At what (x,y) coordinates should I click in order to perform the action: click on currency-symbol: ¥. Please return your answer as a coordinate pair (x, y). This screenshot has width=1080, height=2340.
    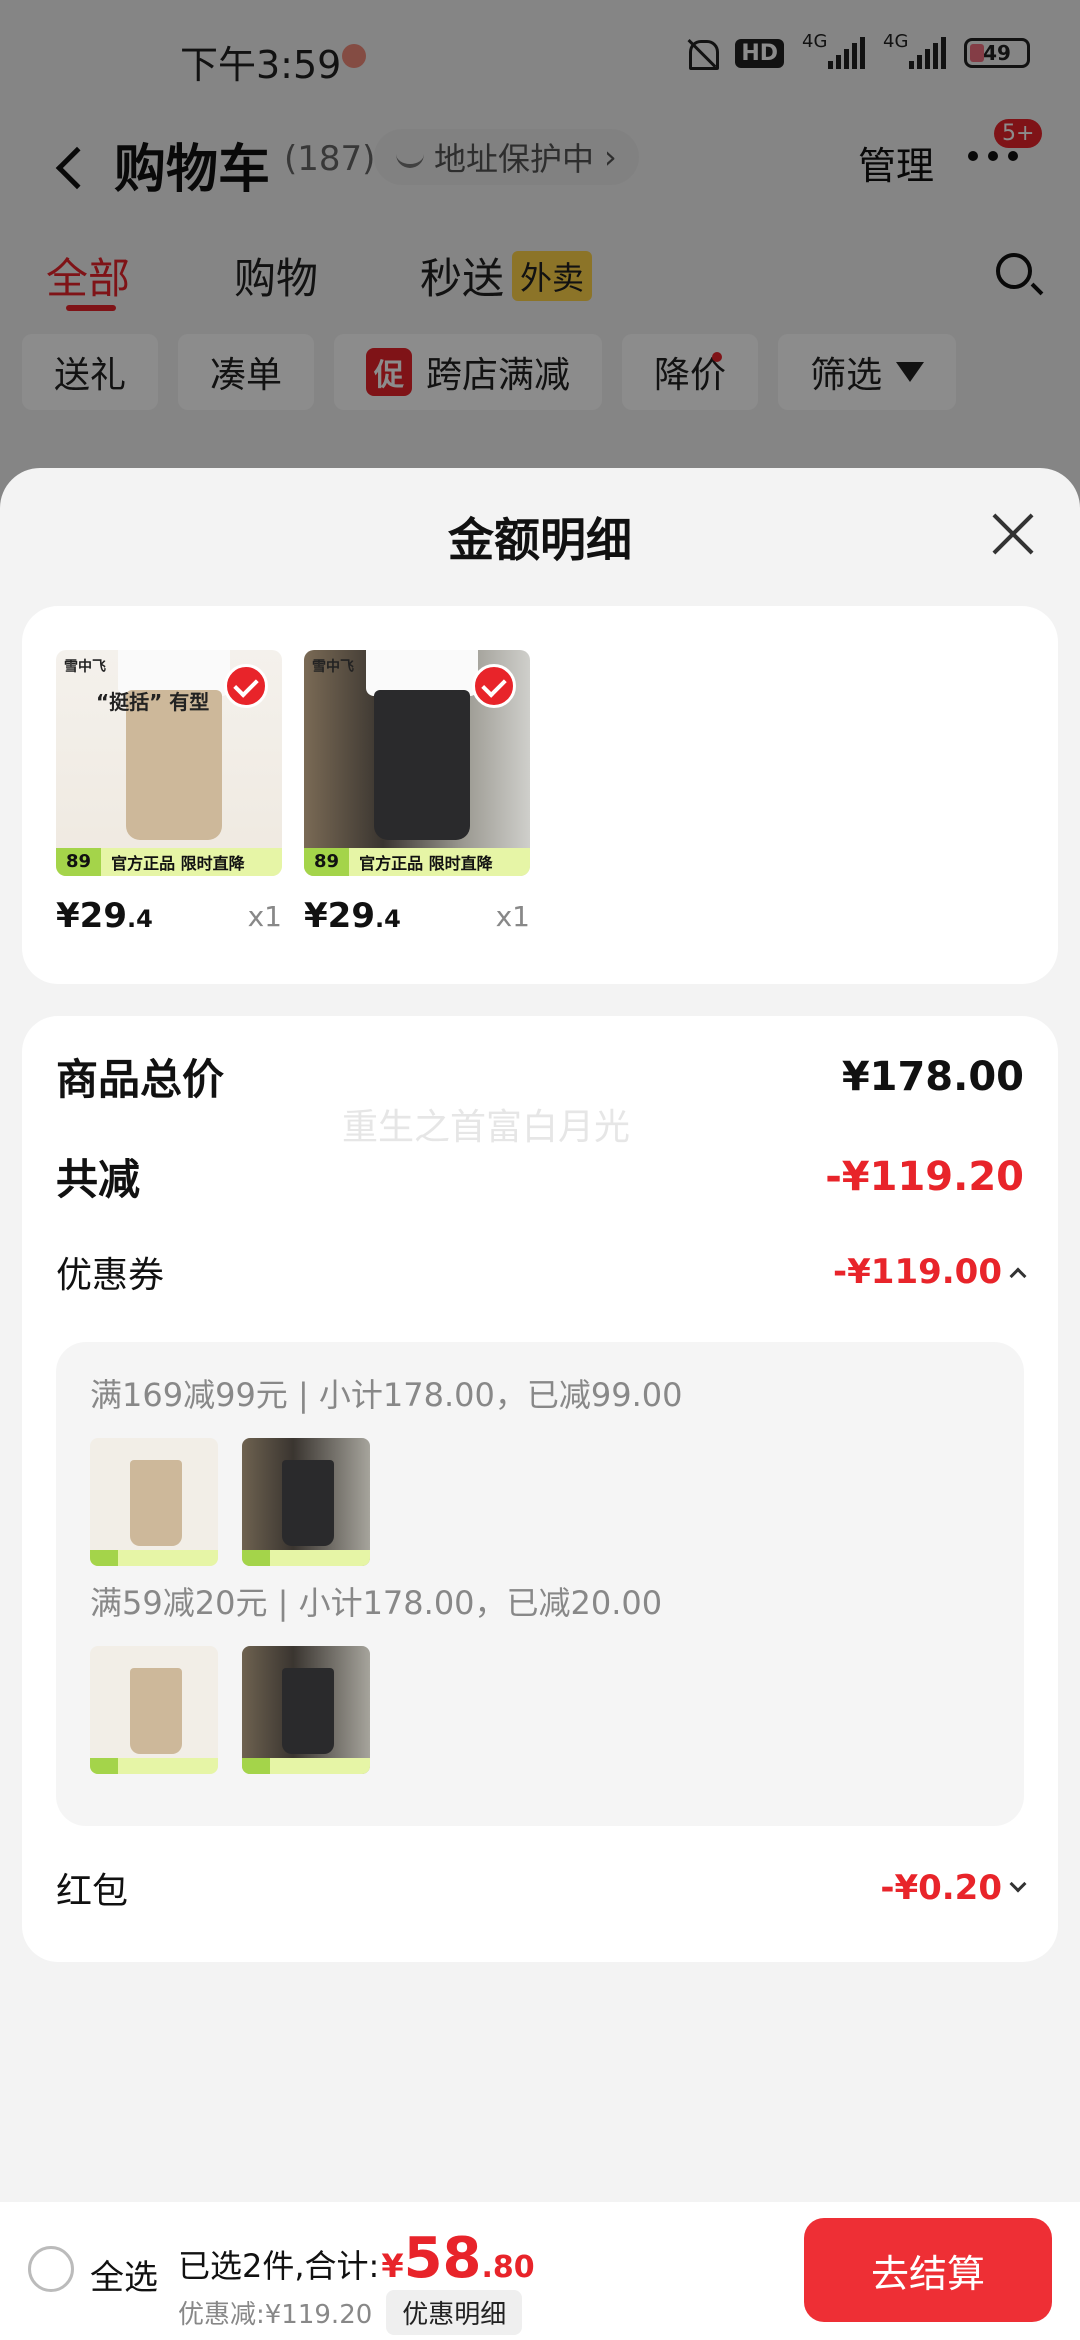
    Looking at the image, I should click on (392, 2266).